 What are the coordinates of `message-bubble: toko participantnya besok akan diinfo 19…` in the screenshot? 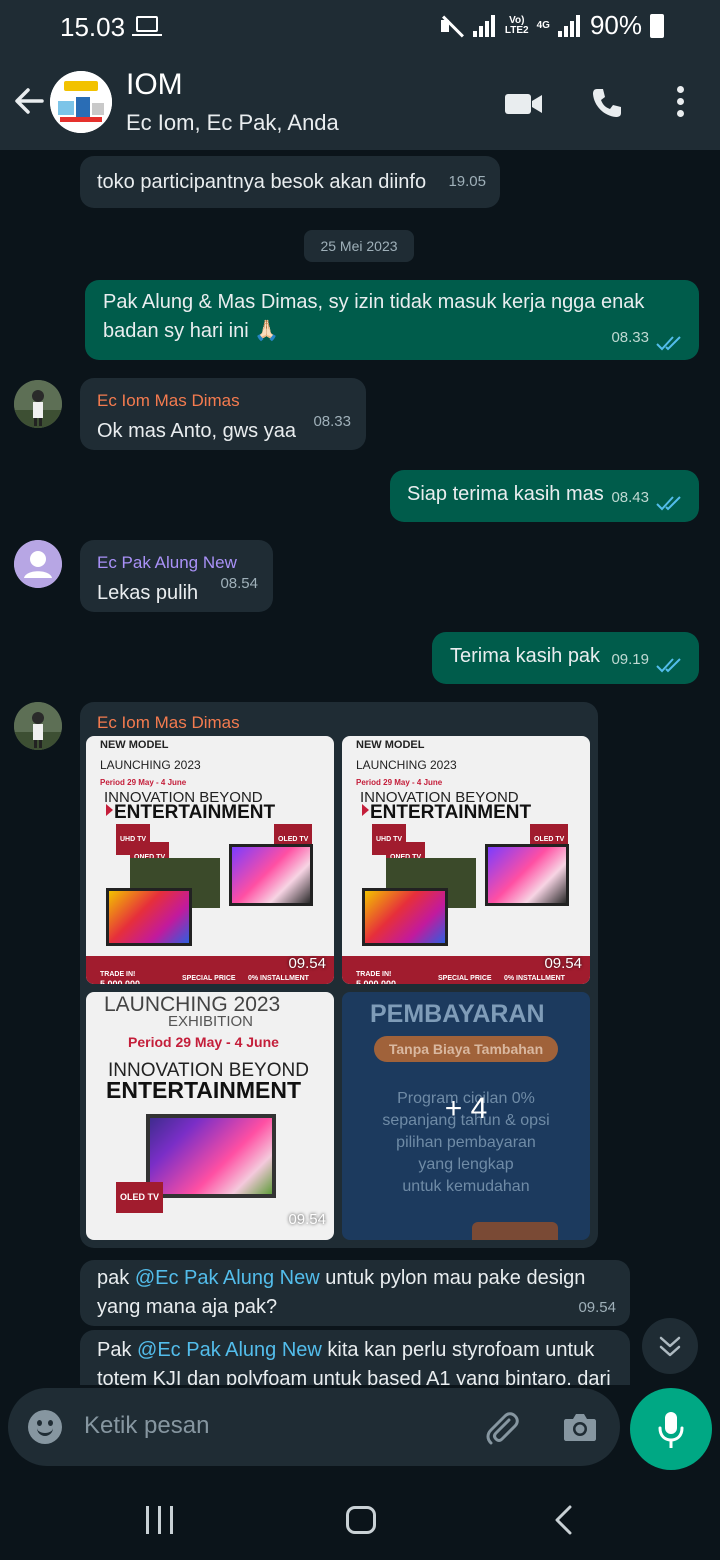 It's located at (290, 182).